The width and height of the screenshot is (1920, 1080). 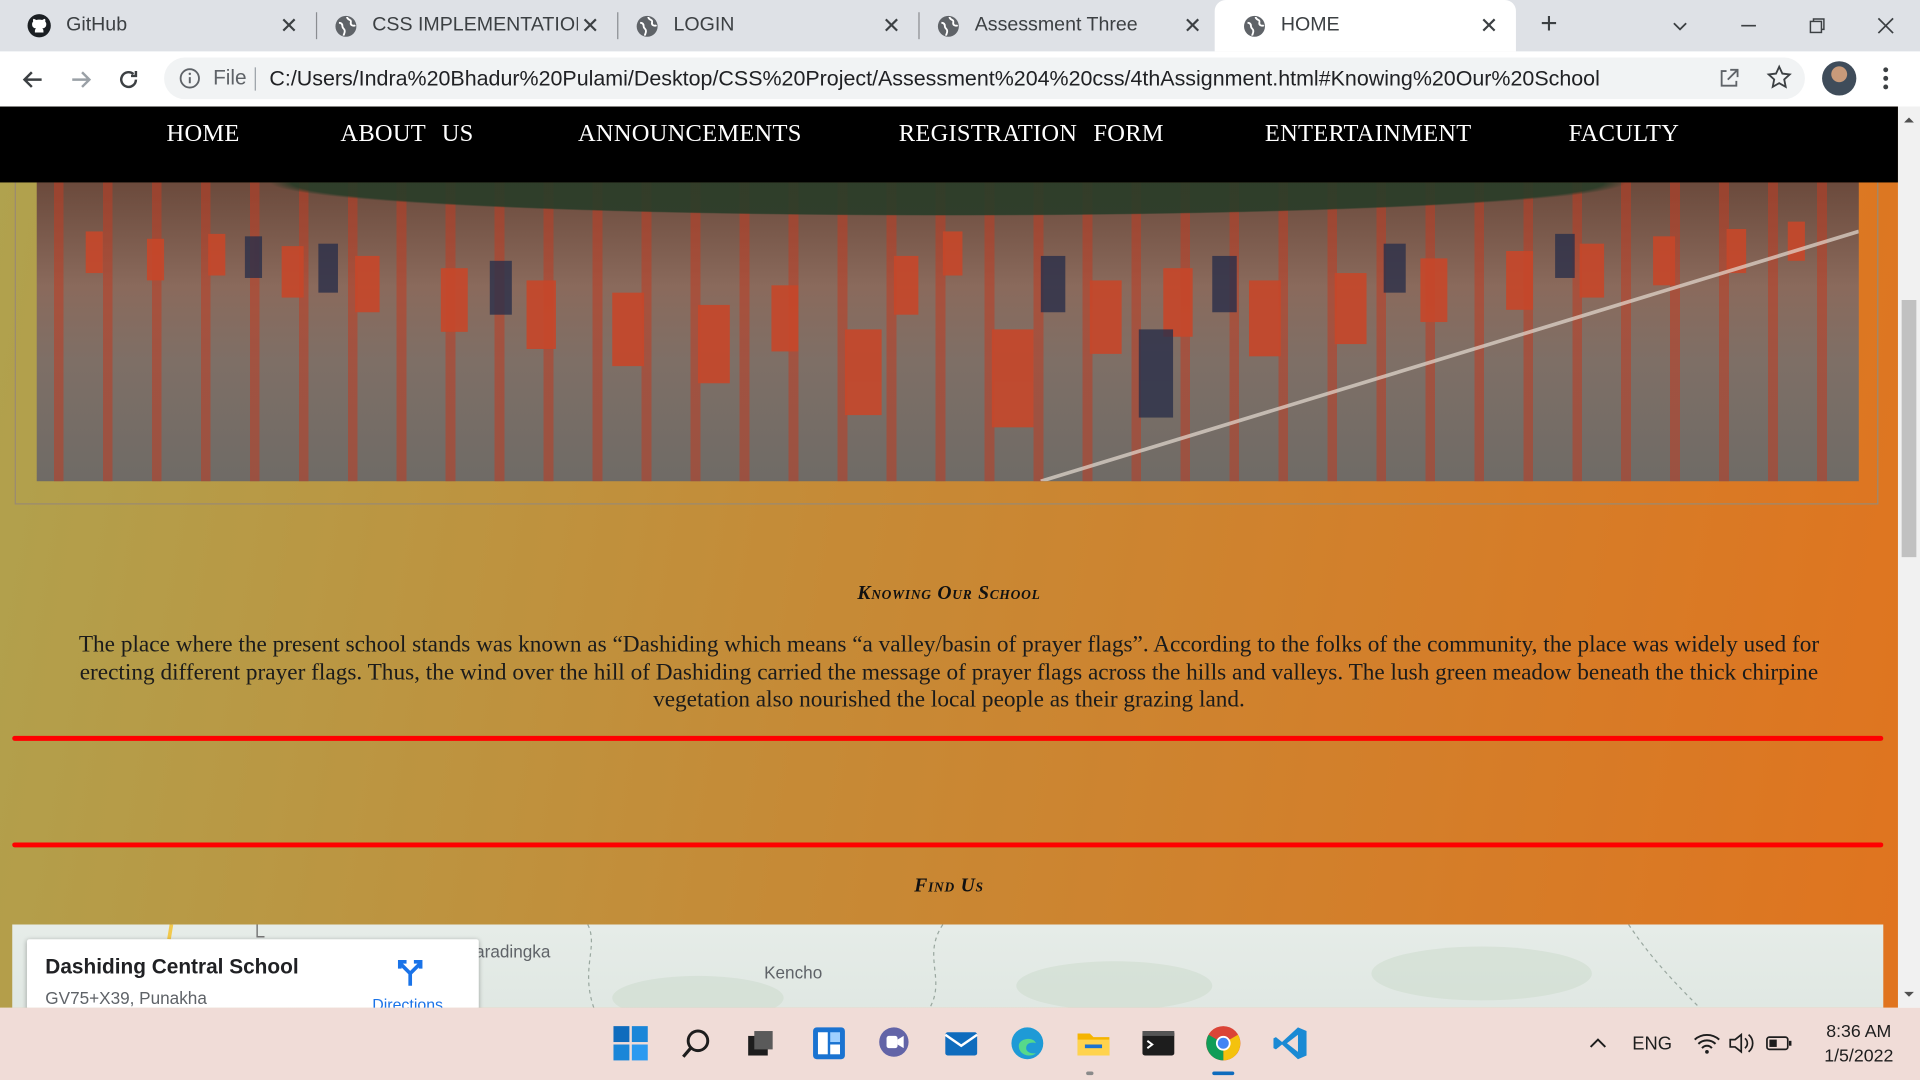 What do you see at coordinates (1779, 1043) in the screenshot?
I see `battery-icon` at bounding box center [1779, 1043].